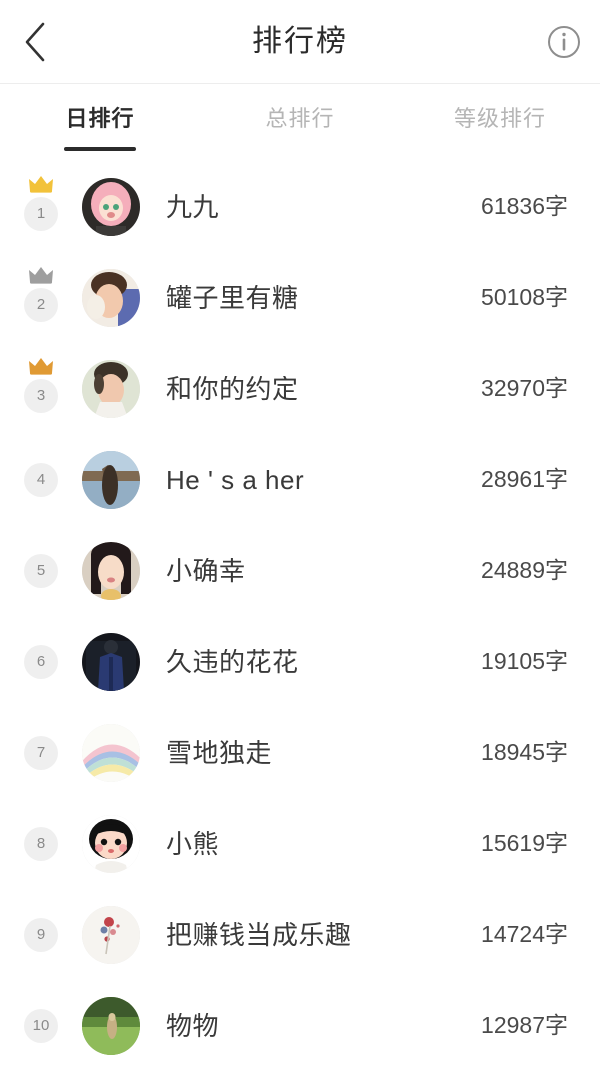  What do you see at coordinates (41, 395) in the screenshot?
I see `rank-number: 3` at bounding box center [41, 395].